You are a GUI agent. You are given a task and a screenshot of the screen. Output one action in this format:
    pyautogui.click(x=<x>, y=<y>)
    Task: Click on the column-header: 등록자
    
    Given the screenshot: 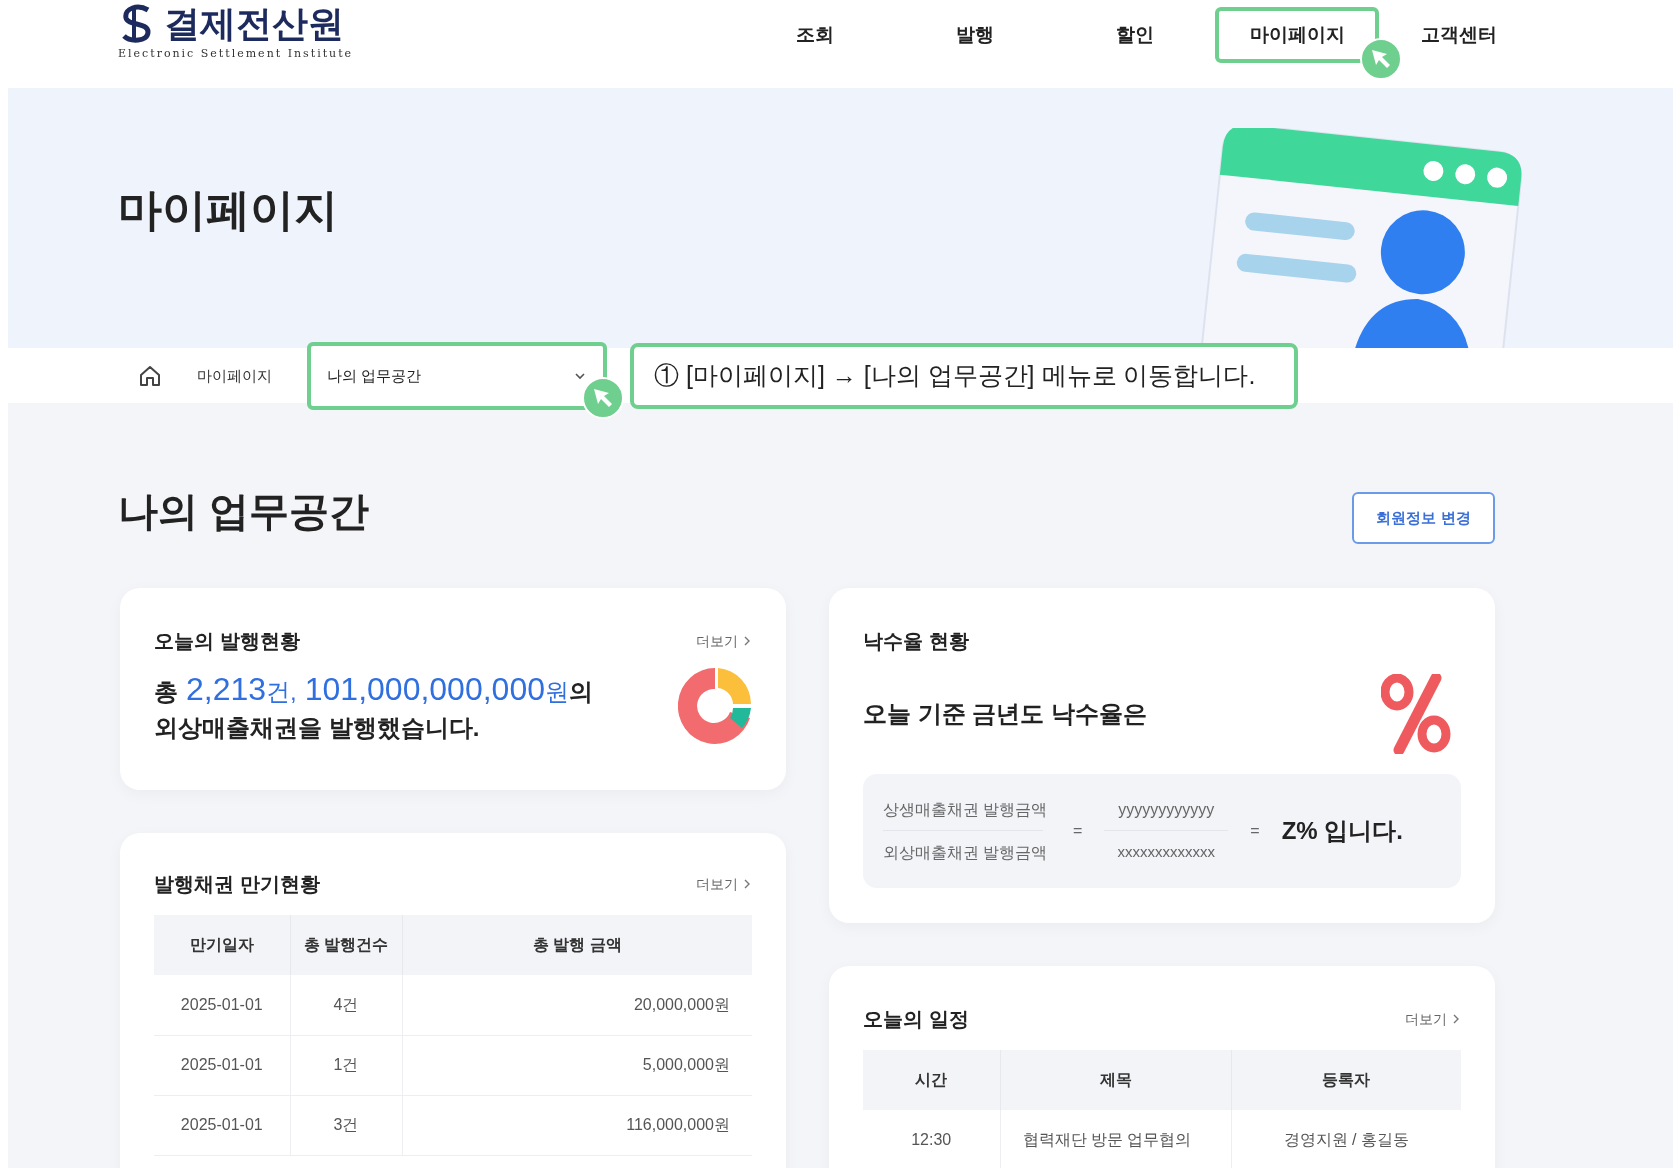 What is the action you would take?
    pyautogui.click(x=1346, y=1080)
    